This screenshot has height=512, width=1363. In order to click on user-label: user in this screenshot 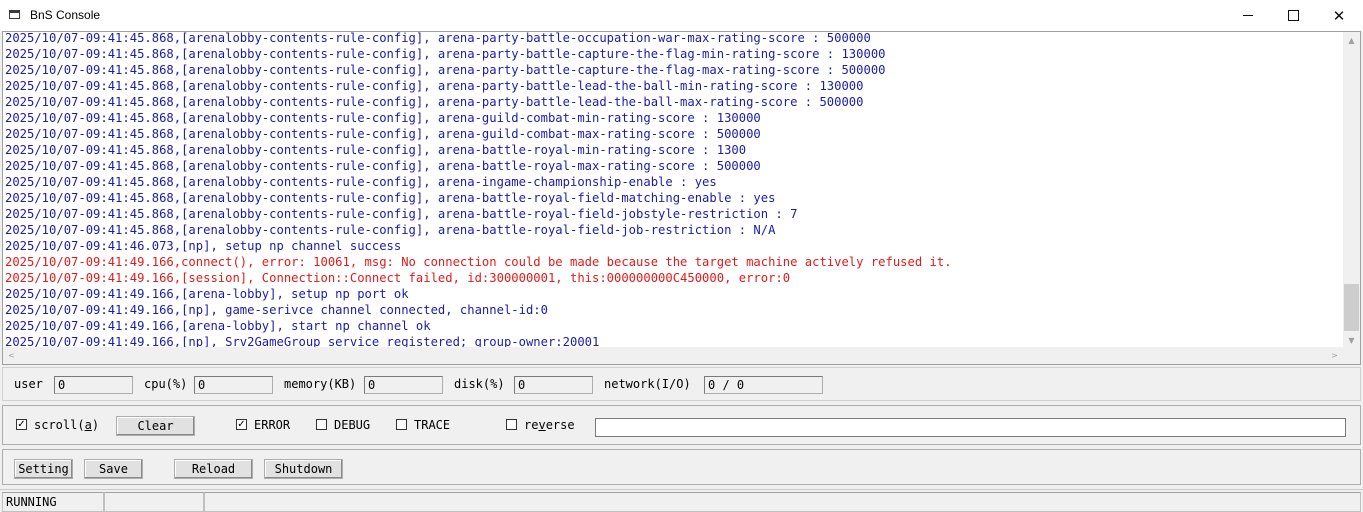, I will do `click(28, 384)`.